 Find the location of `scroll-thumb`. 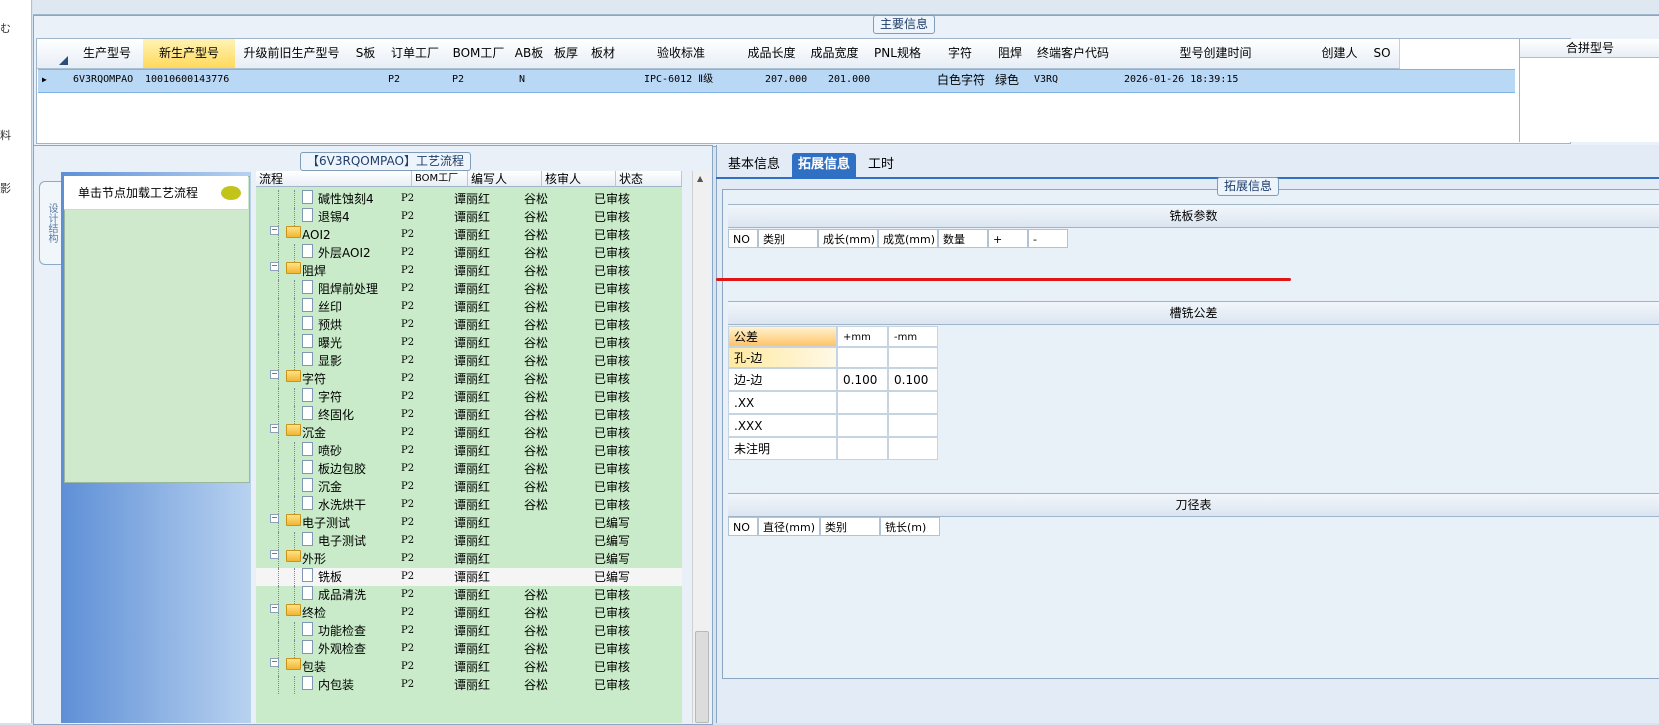

scroll-thumb is located at coordinates (702, 677).